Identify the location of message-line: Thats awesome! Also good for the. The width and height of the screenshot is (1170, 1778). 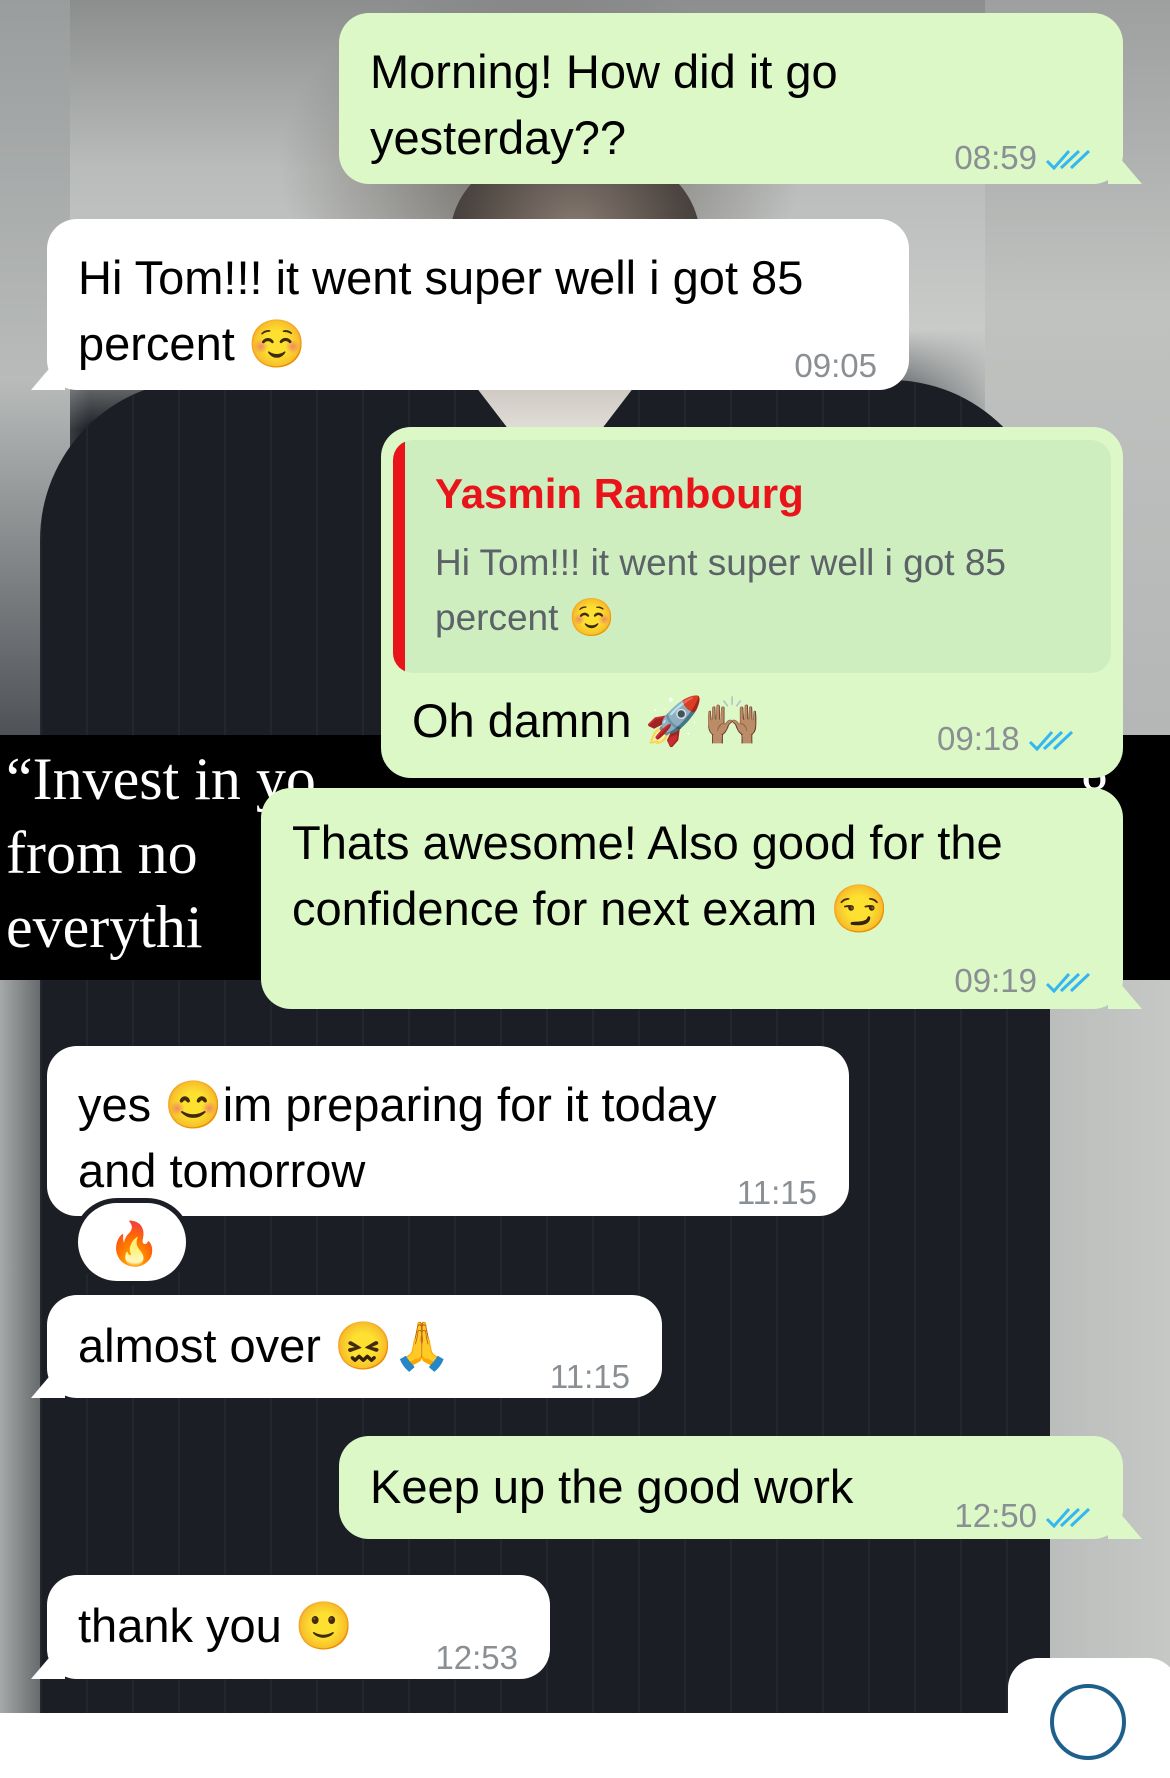
(647, 842).